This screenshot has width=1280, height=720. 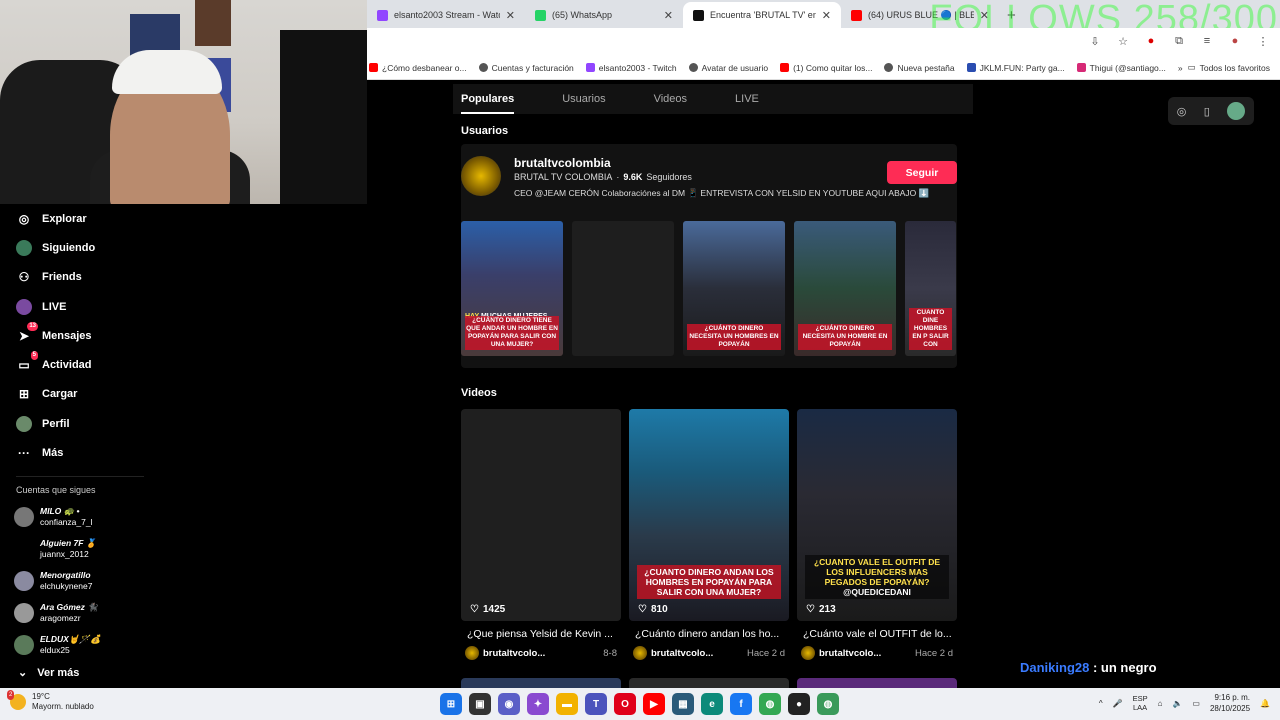 I want to click on followed-account: Ara Gómez 🐈‍⬛ aragomezr, so click(x=75, y=613).